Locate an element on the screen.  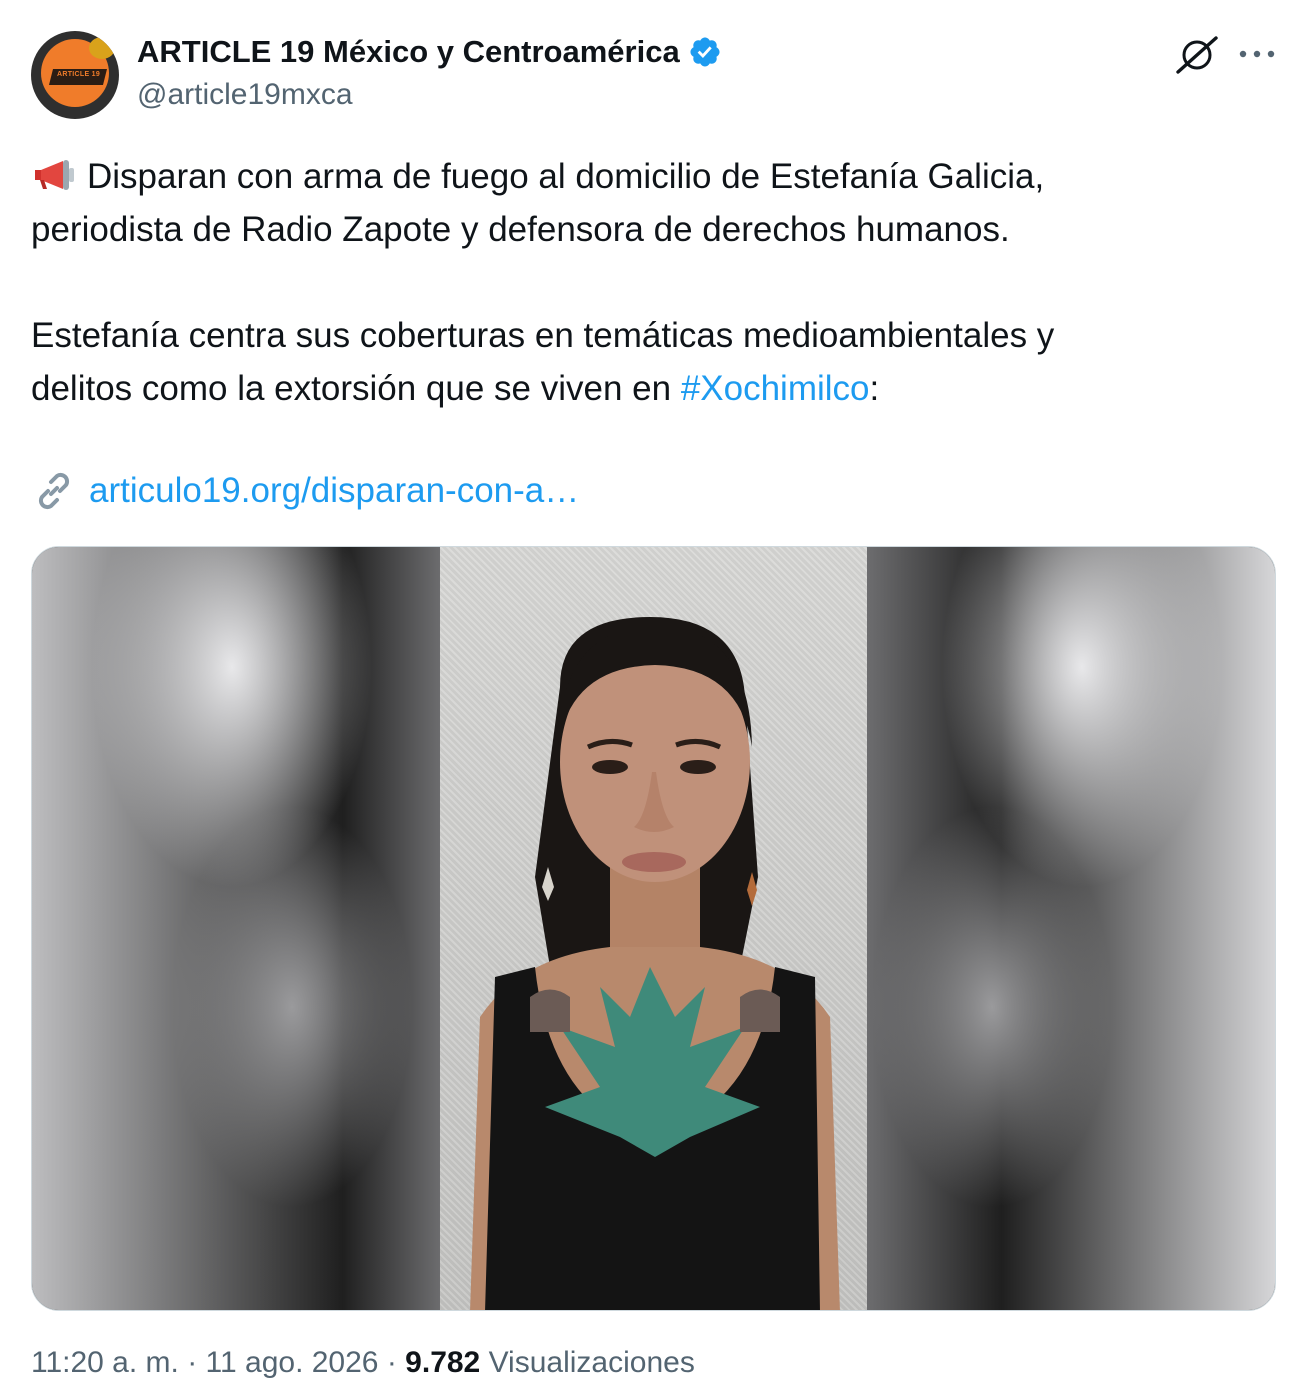
author-name-row: ARTICLE 19 México y Centroamérica is located at coordinates (429, 52).